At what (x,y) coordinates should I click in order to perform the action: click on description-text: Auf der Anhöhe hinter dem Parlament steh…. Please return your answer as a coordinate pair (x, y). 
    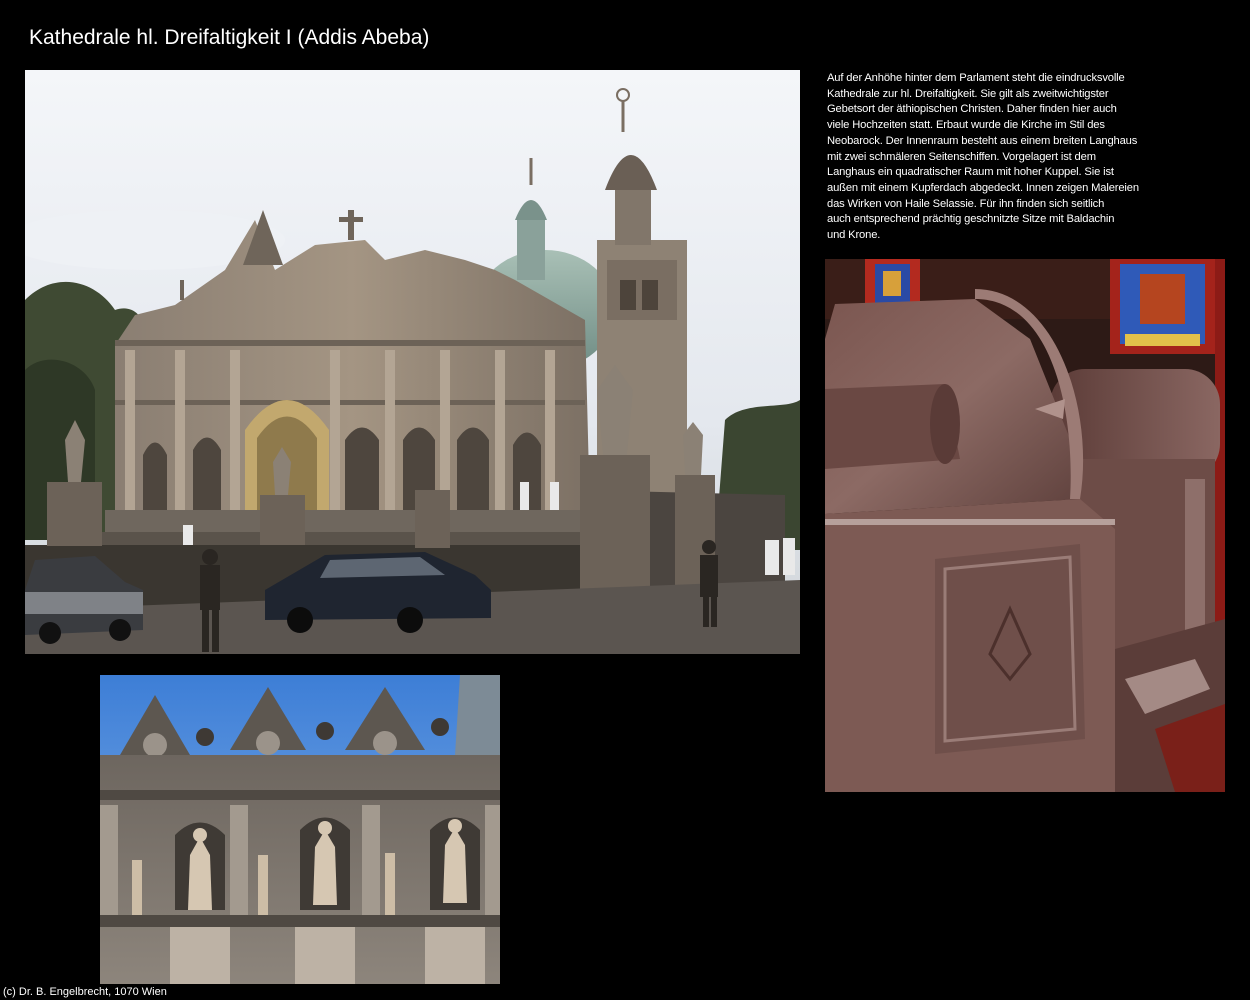
    Looking at the image, I should click on (983, 157).